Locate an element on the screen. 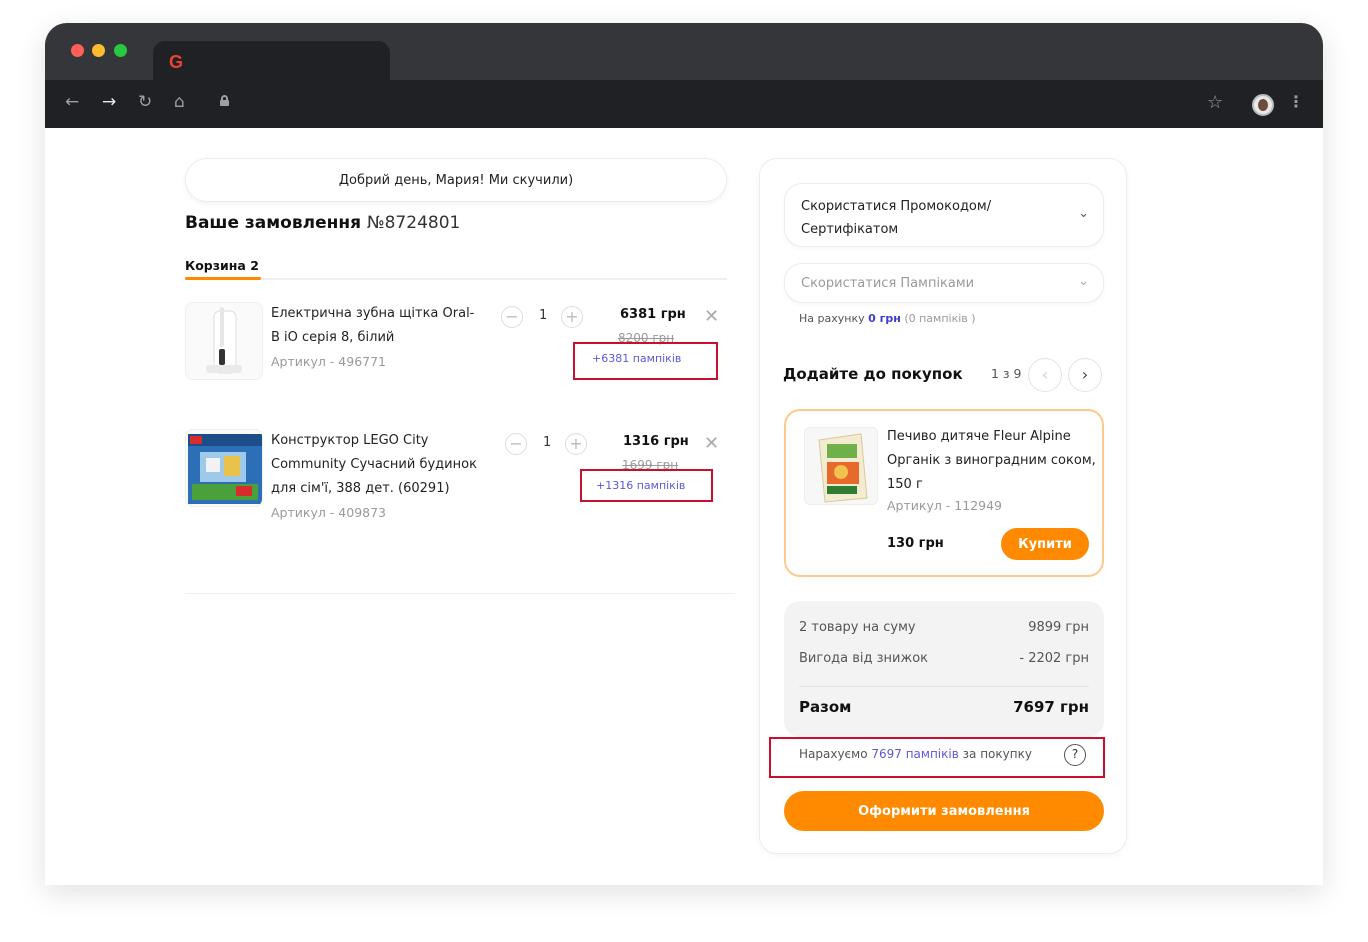 This screenshot has height=942, width=1368. title-bar: G is located at coordinates (684, 51).